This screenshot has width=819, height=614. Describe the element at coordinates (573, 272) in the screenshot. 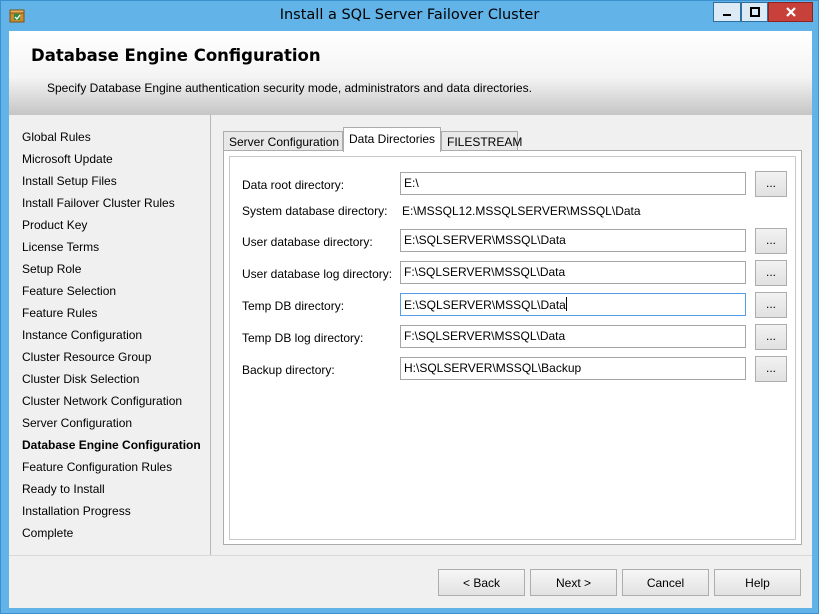

I see `user-db-log-input: F:\SQLSERVER\MSSQL\Data` at that location.